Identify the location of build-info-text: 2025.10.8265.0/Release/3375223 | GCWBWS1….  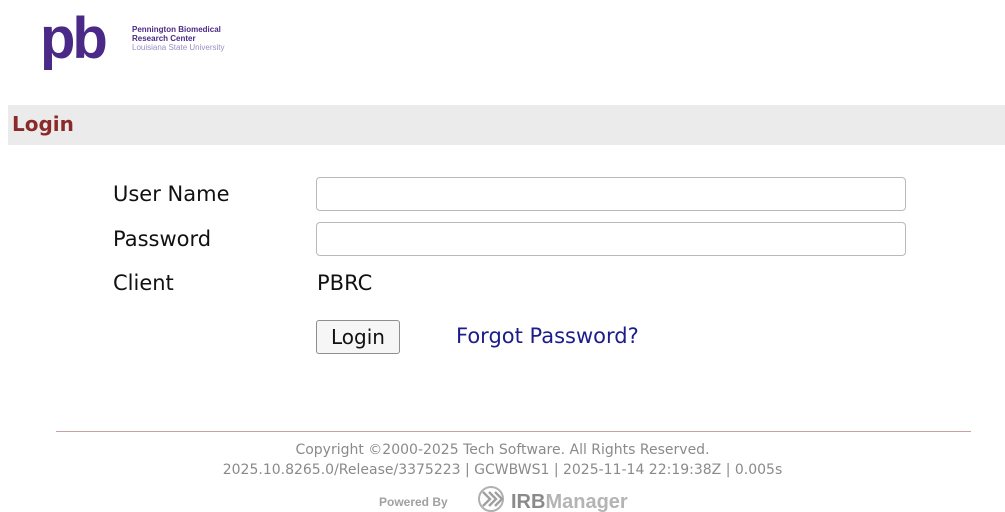
(502, 470).